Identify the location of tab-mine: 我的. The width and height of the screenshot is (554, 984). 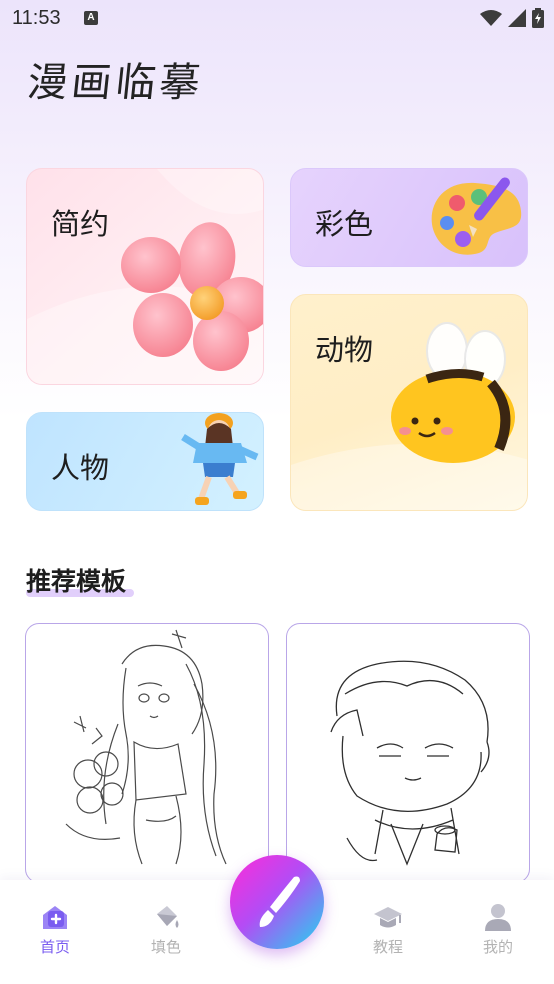
(498, 929).